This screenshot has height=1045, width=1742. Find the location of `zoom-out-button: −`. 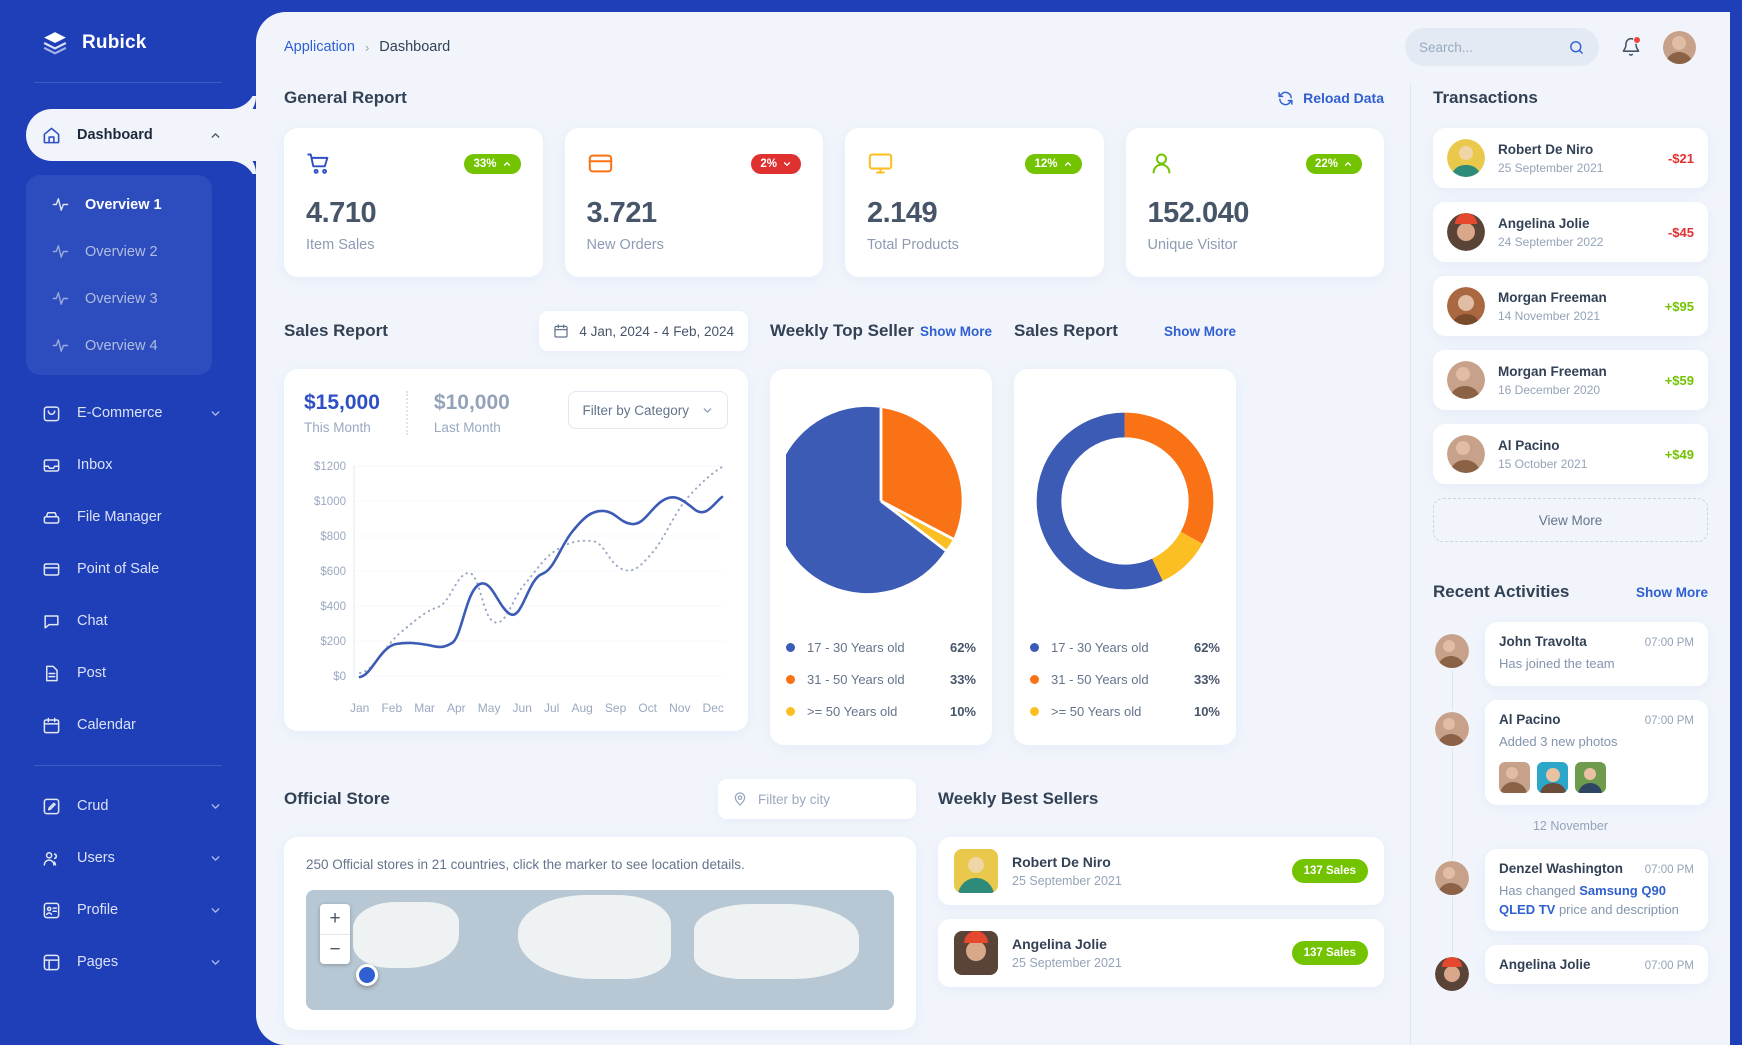

zoom-out-button: − is located at coordinates (335, 949).